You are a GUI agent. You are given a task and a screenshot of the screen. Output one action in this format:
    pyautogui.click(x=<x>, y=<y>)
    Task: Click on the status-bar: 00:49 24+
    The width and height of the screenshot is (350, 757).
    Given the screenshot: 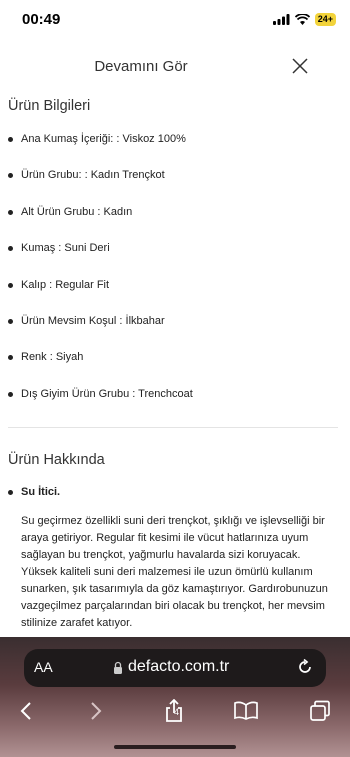 What is the action you would take?
    pyautogui.click(x=175, y=22)
    